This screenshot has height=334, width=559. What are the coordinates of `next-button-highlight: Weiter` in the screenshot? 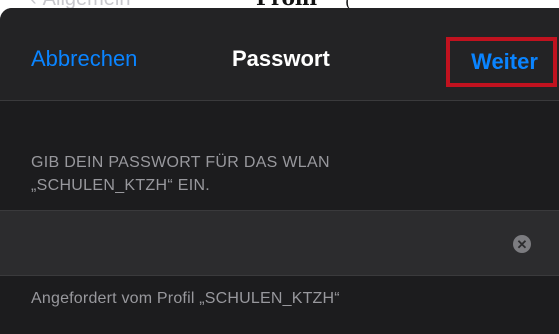 It's located at (501, 62).